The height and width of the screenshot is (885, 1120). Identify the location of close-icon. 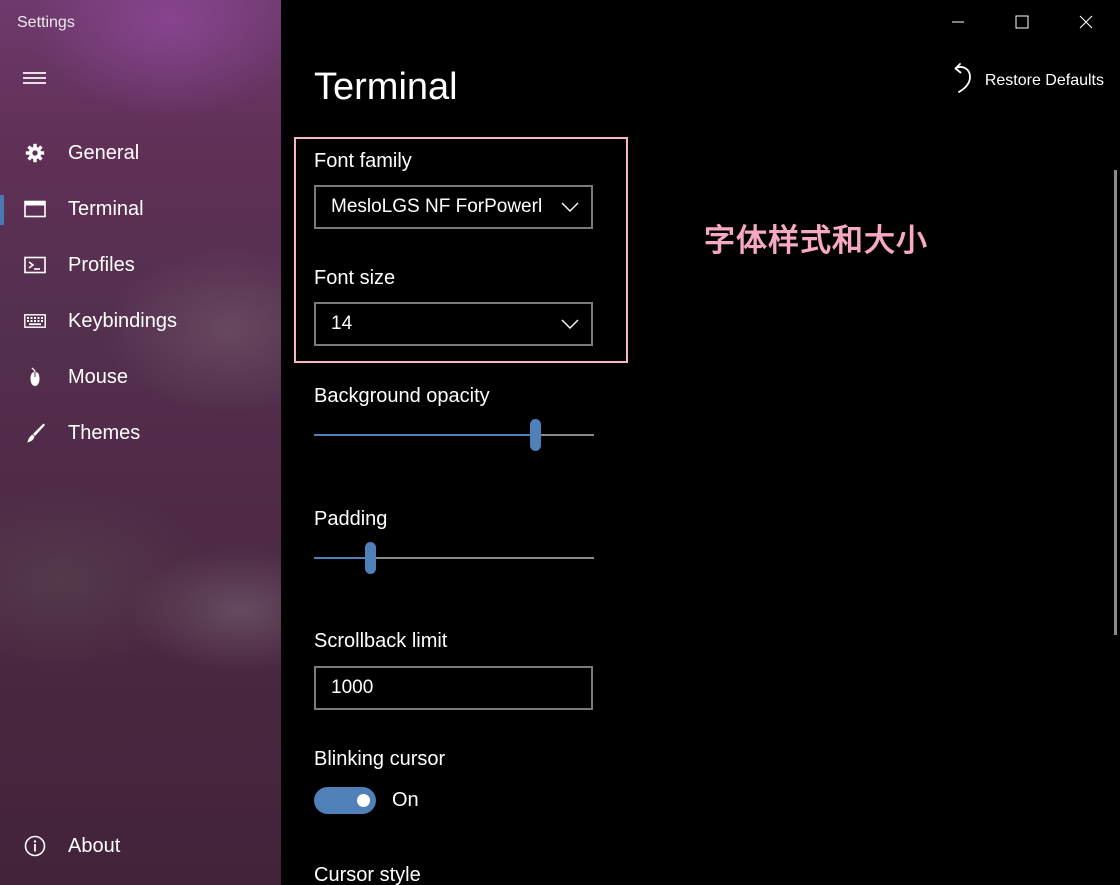
(1086, 24).